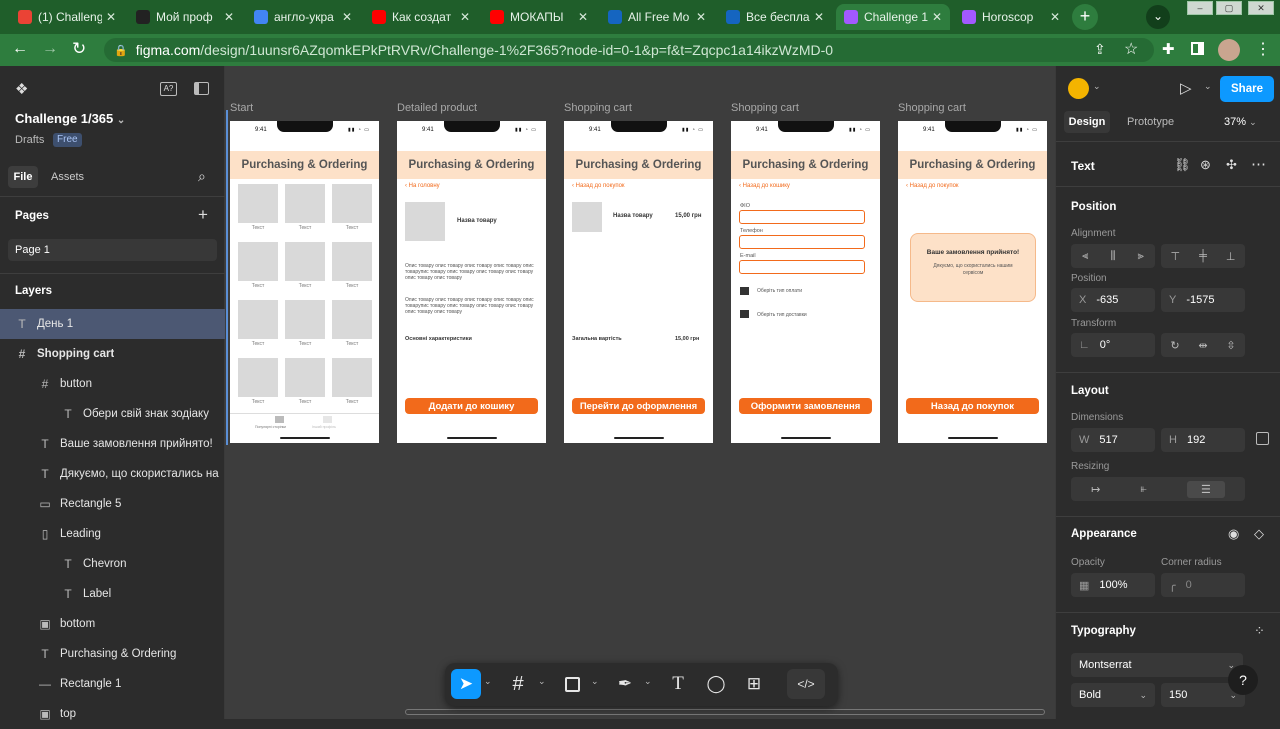 Image resolution: width=1280 pixels, height=729 pixels. Describe the element at coordinates (471, 406) in the screenshot. I see `add-to-cart-button: Додати до кошику` at that location.